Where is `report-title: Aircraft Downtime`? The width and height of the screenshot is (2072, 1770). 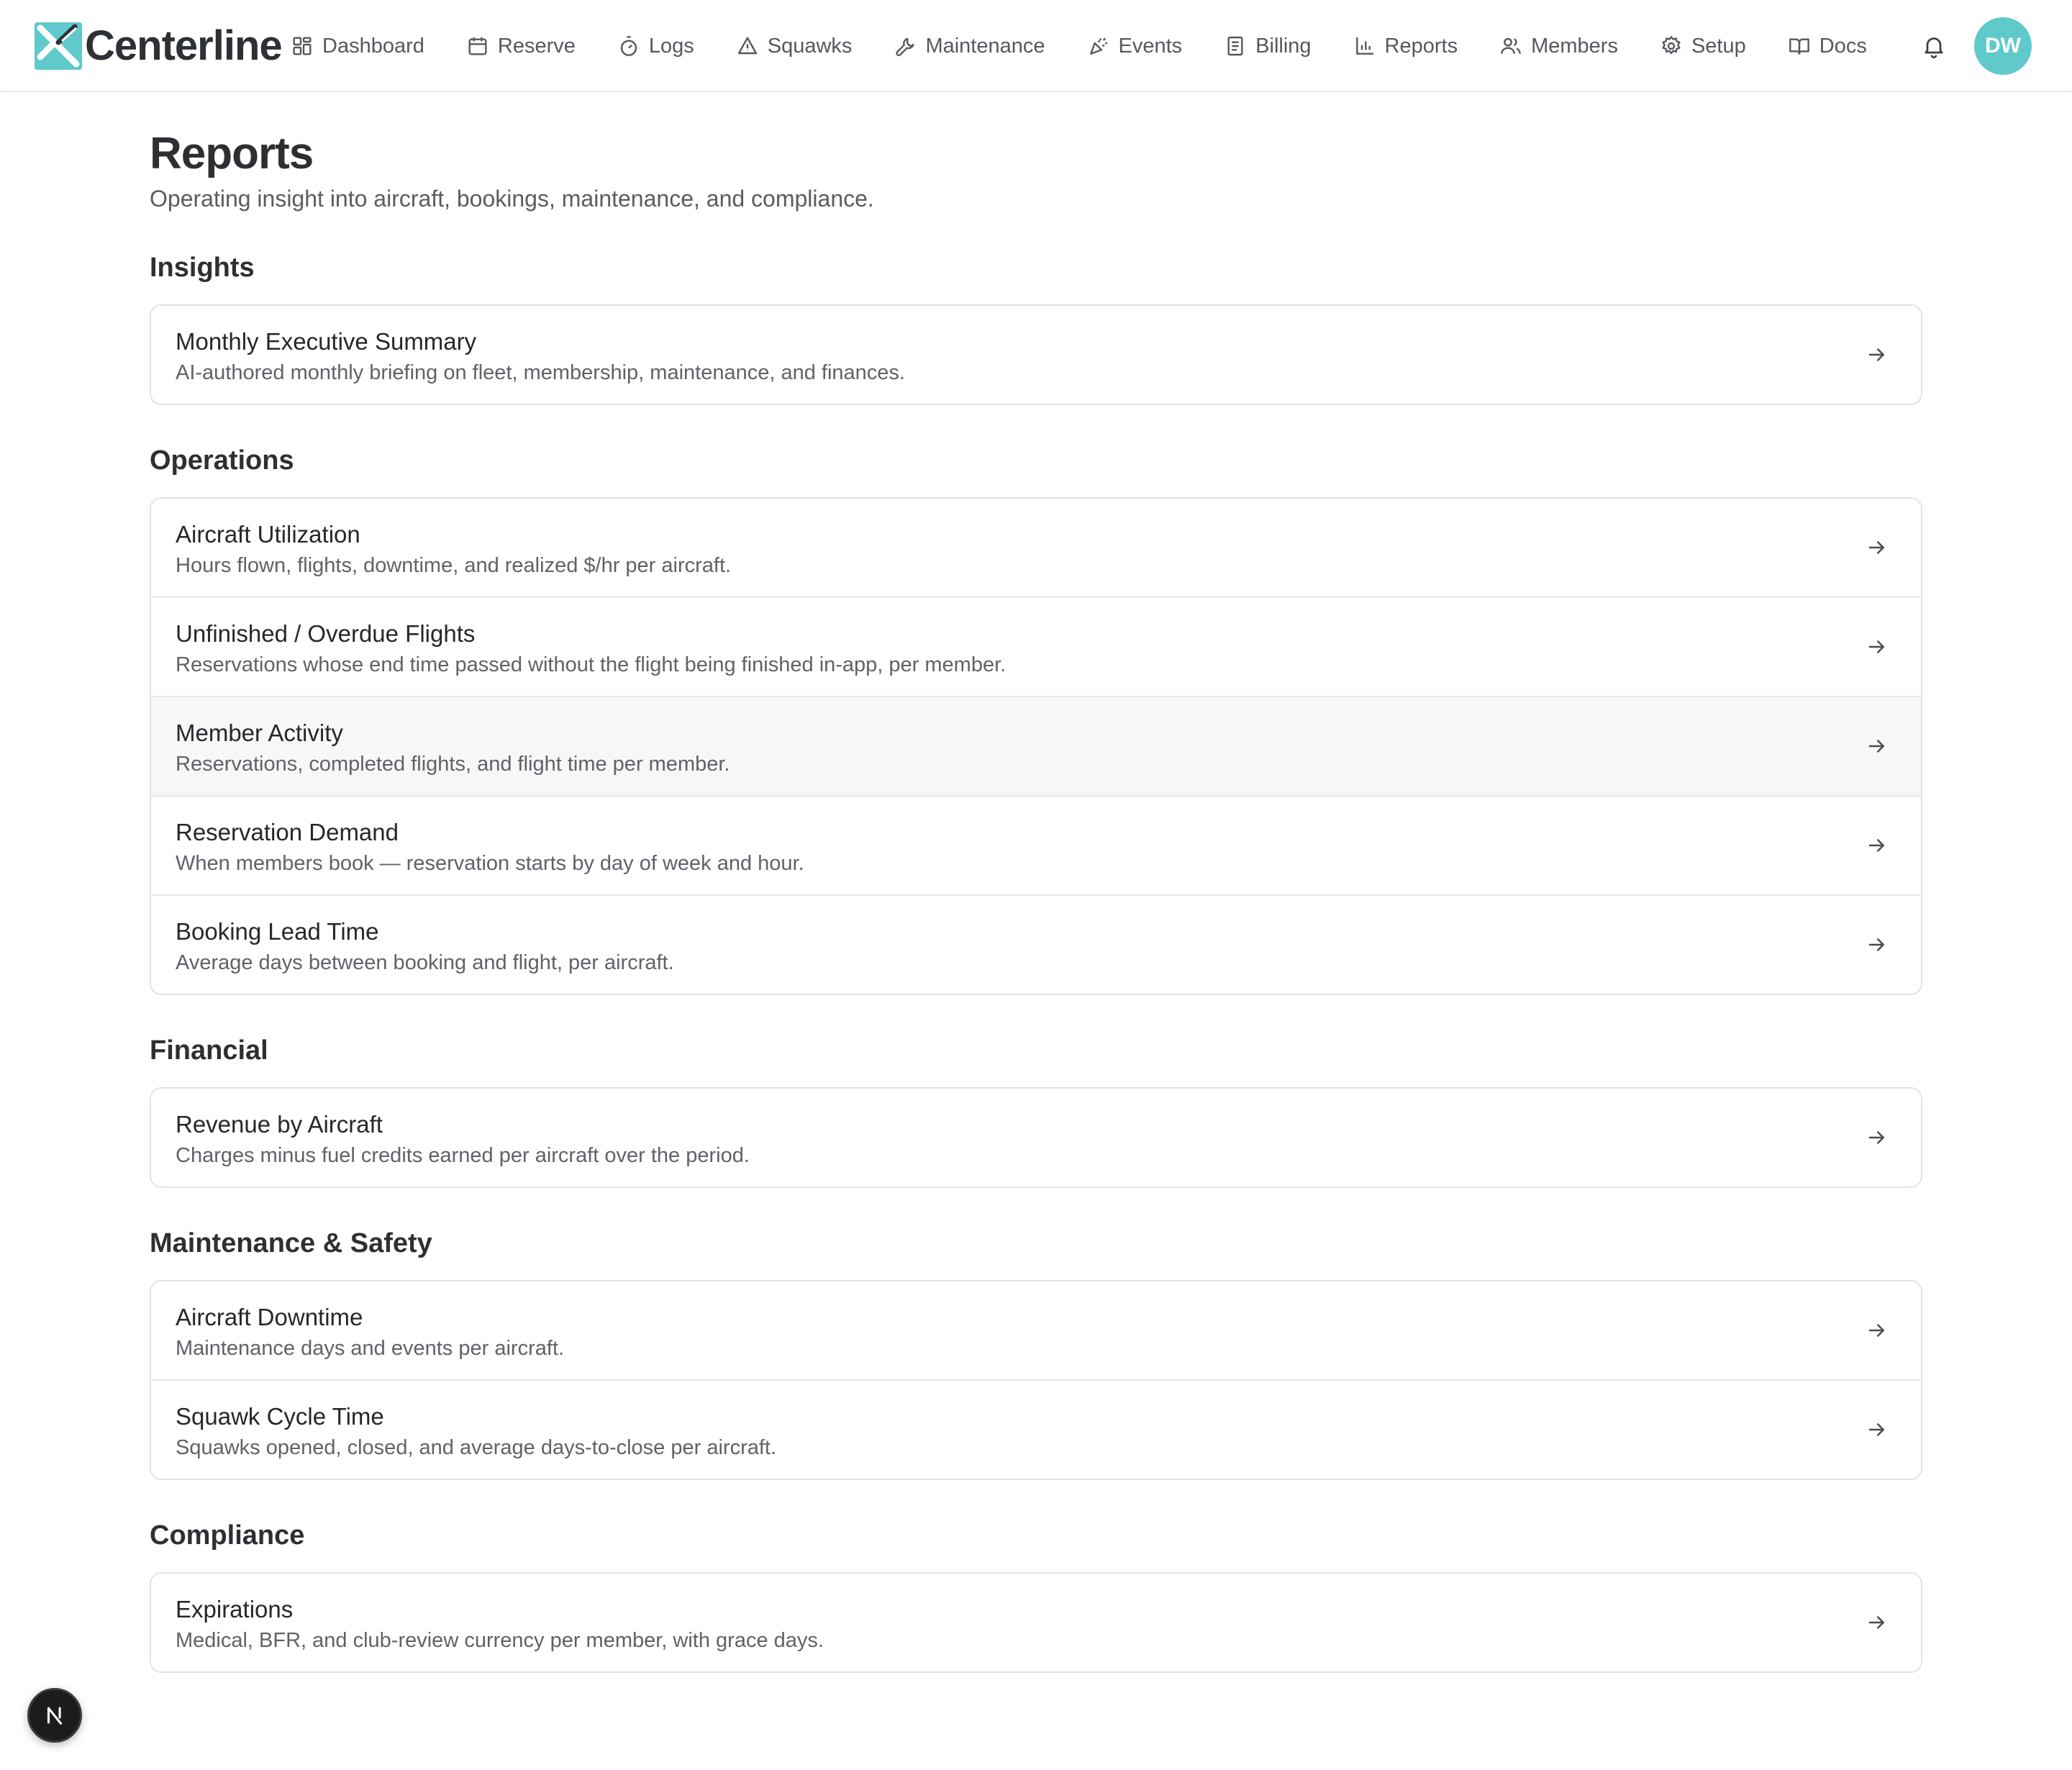 report-title: Aircraft Downtime is located at coordinates (270, 1317).